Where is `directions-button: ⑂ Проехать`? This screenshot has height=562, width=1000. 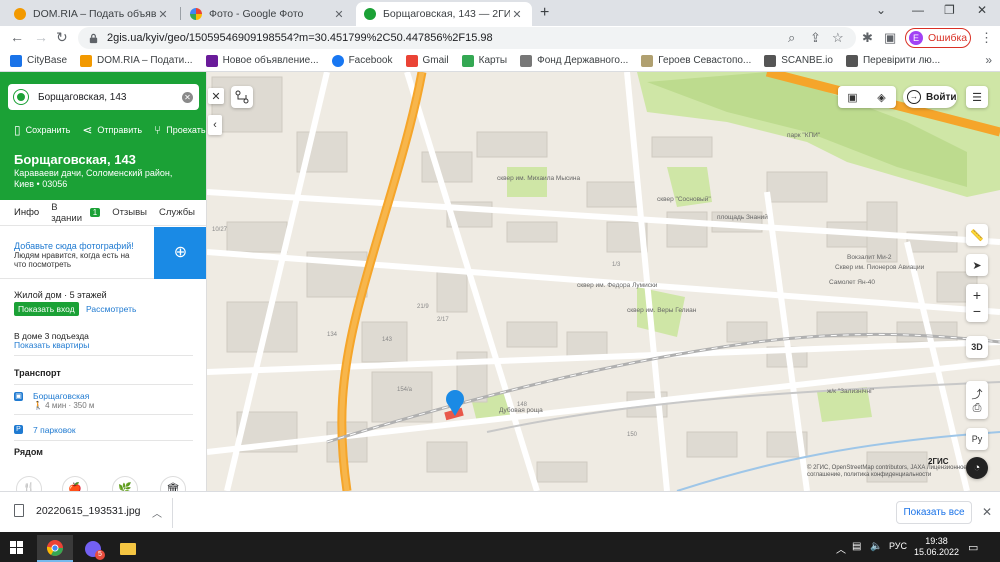 directions-button: ⑂ Проехать is located at coordinates (180, 130).